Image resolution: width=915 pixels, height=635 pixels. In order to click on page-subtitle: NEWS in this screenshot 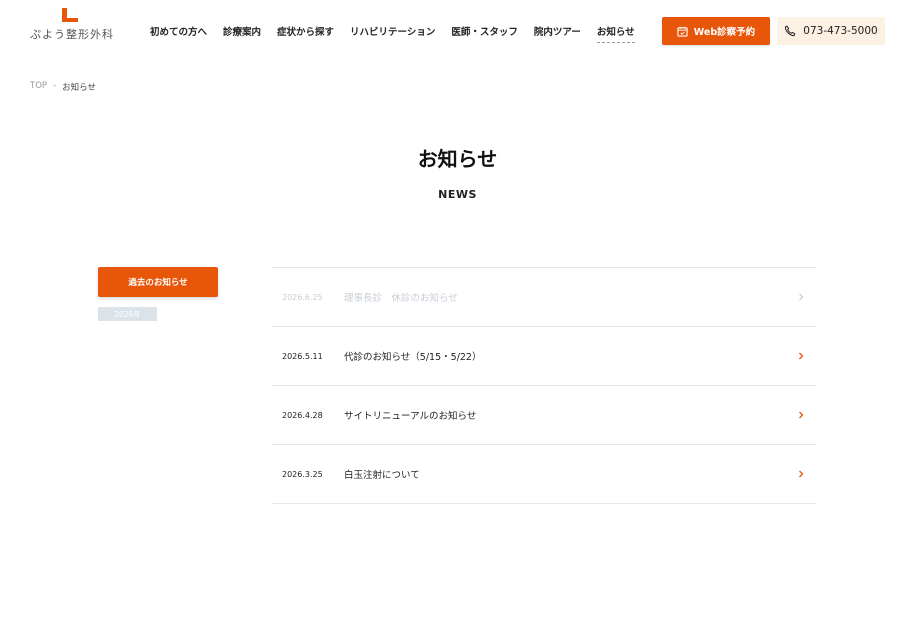, I will do `click(457, 194)`.